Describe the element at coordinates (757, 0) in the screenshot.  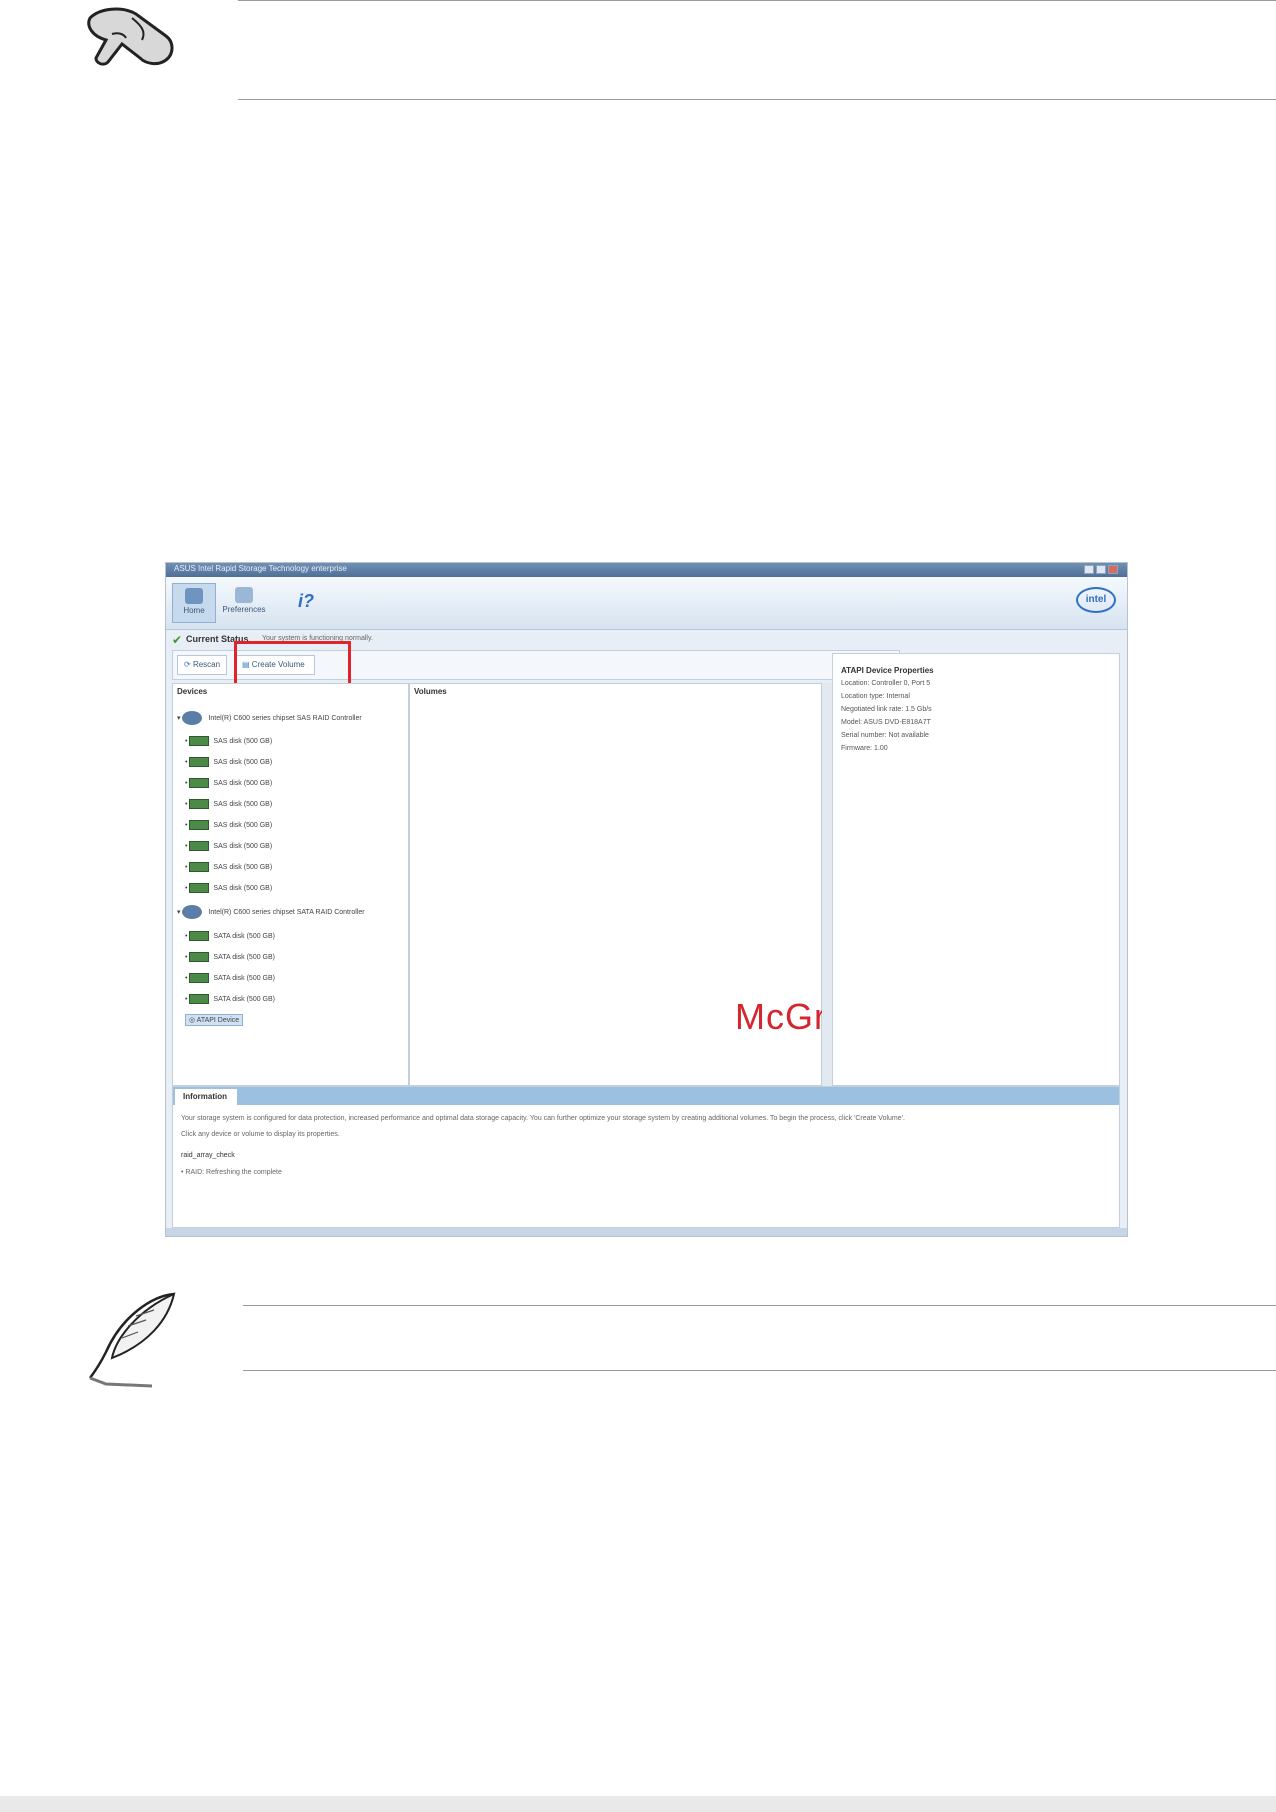
I see `top-rule-upper` at that location.